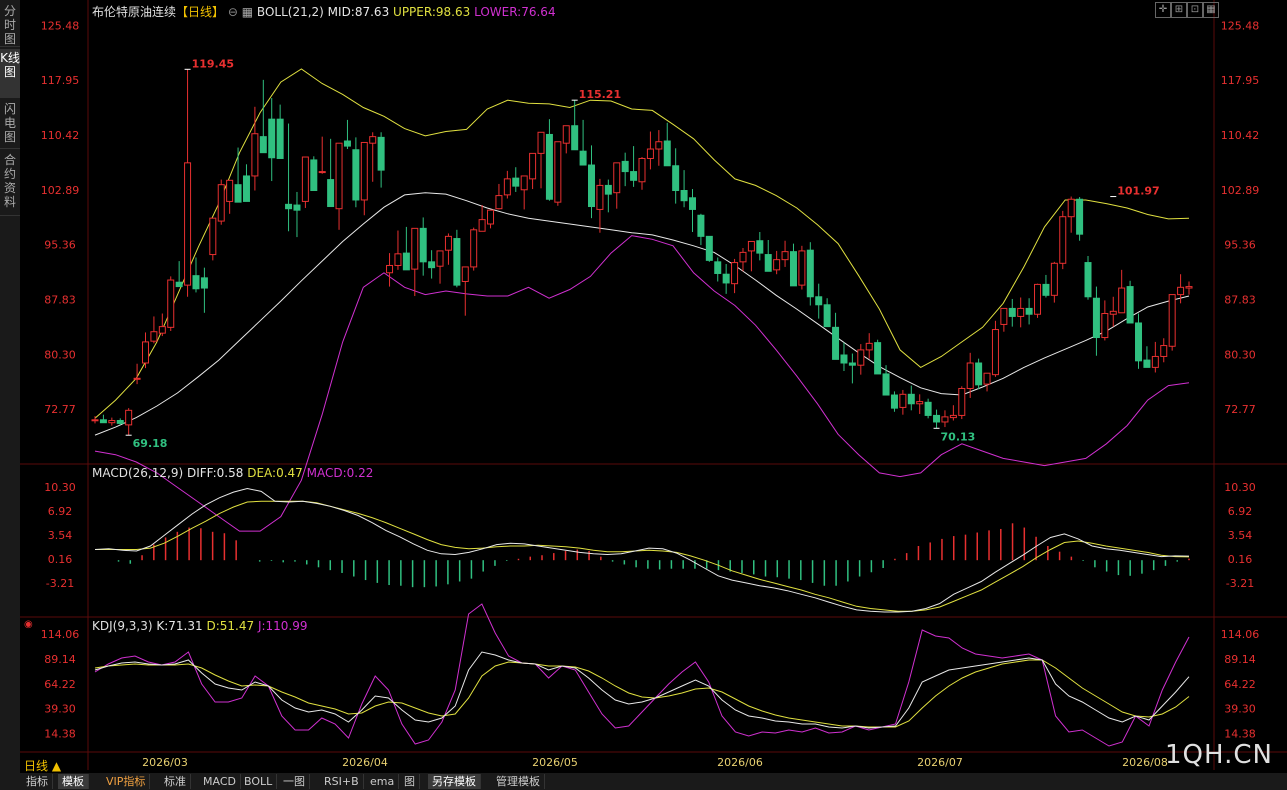 The width and height of the screenshot is (1287, 790). Describe the element at coordinates (60, 409) in the screenshot. I see `y-tick-label-left: 72.77` at that location.